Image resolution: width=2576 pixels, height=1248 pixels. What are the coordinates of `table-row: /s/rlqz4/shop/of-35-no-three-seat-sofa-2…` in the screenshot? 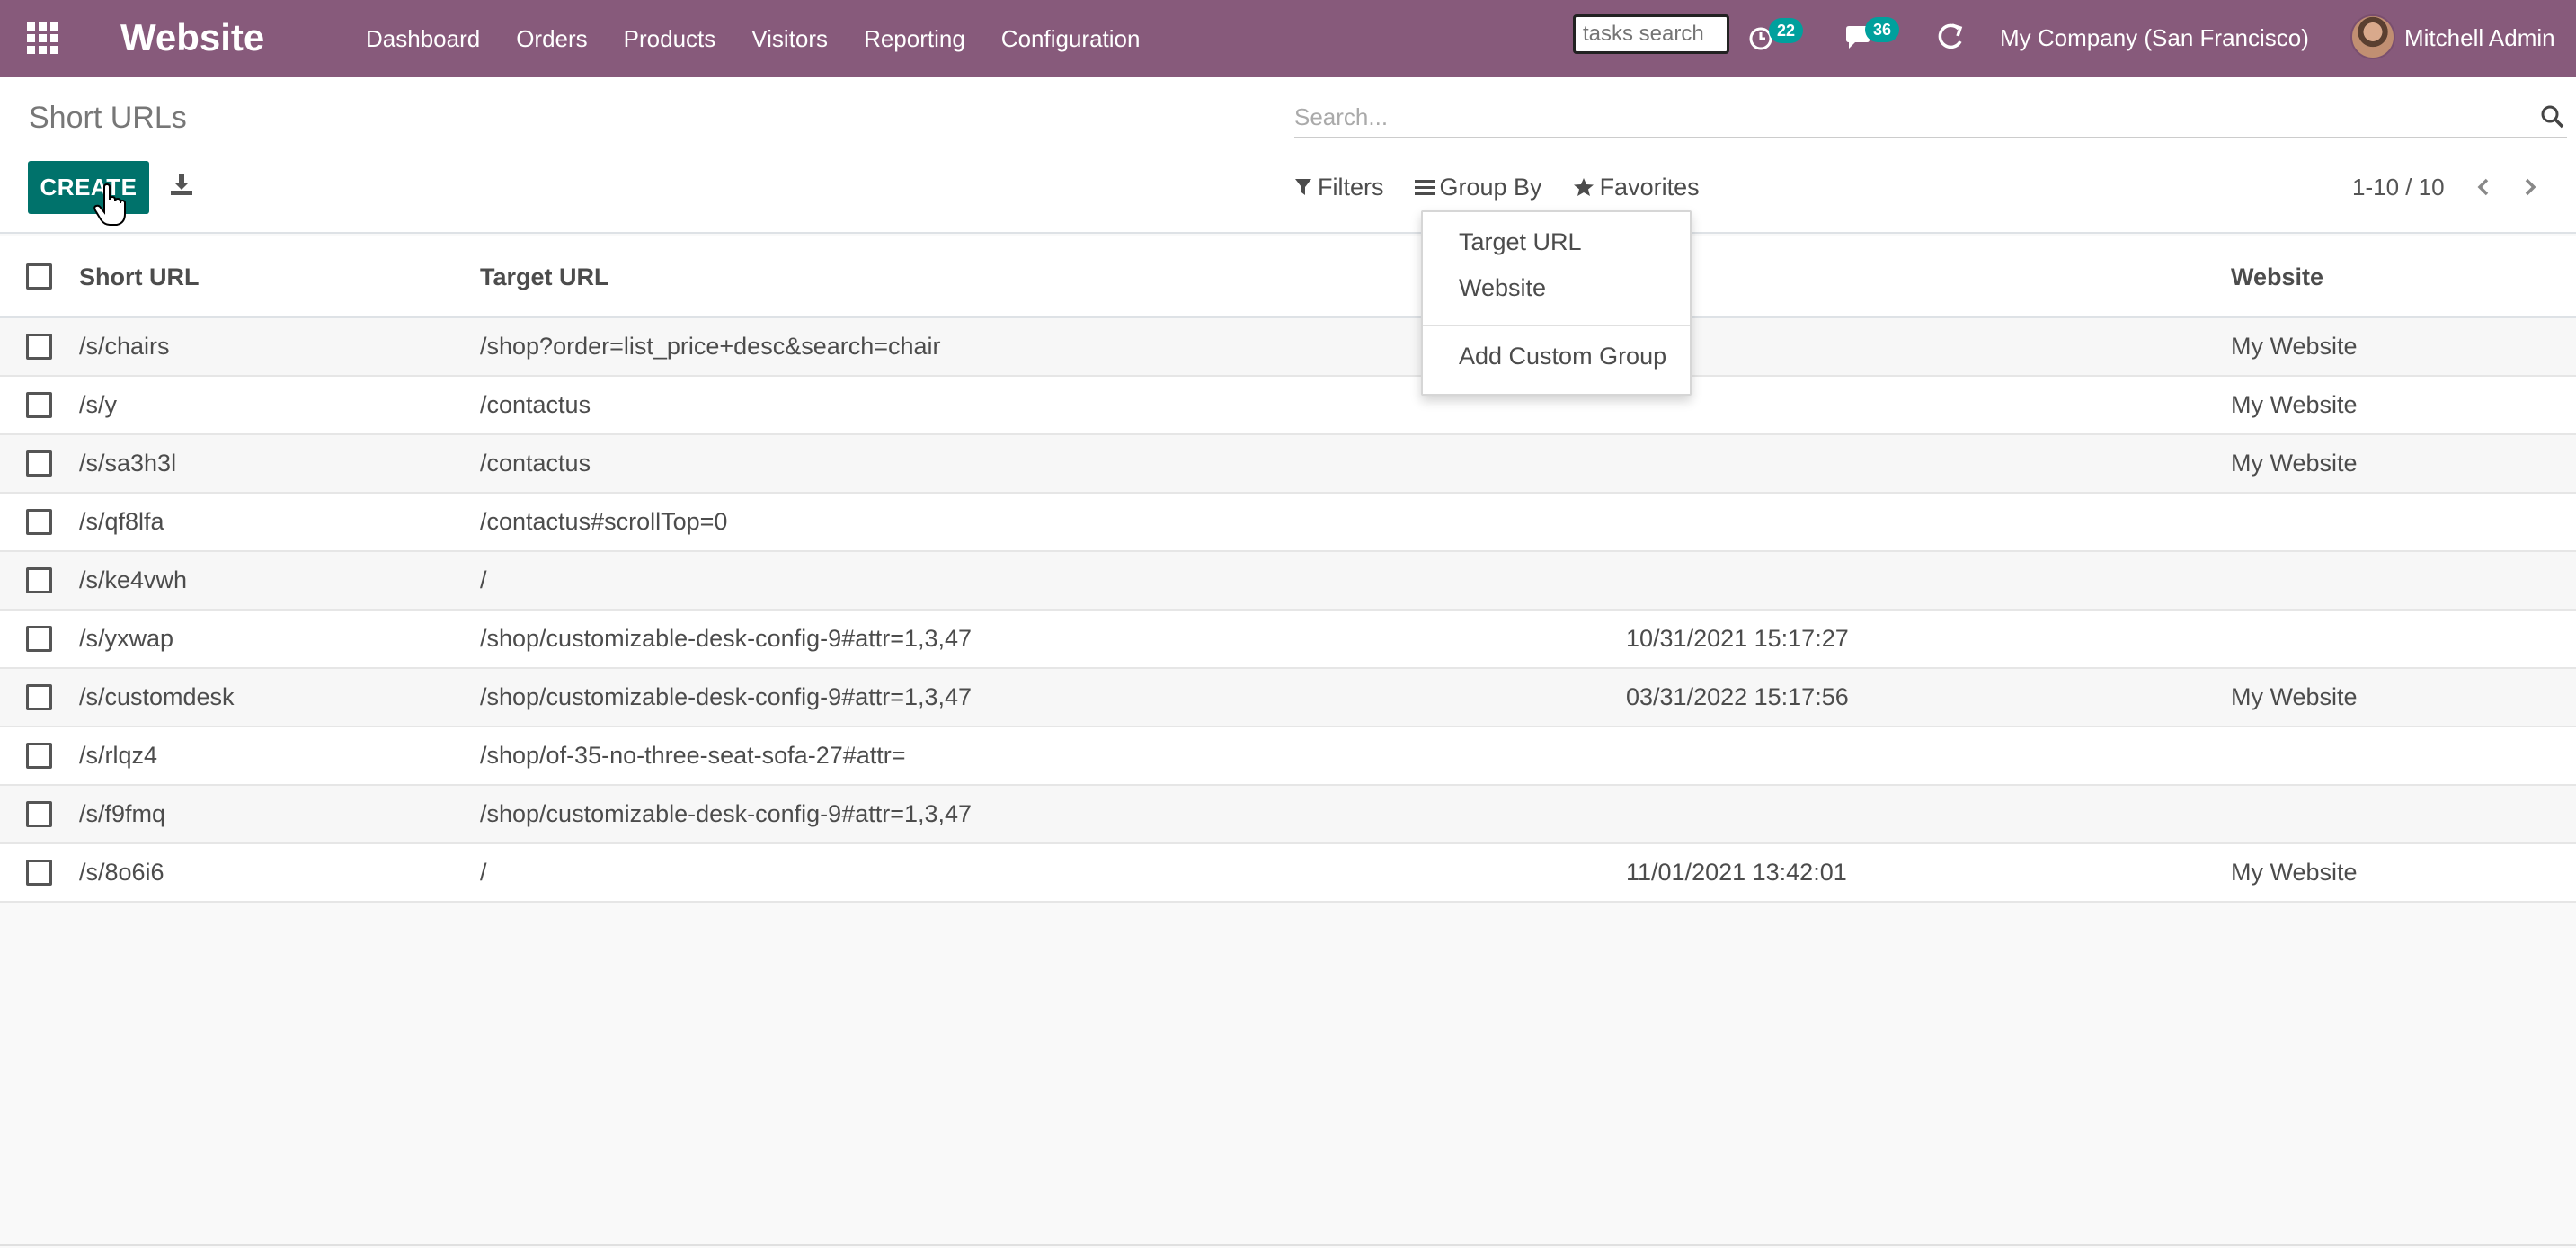 It's located at (1288, 756).